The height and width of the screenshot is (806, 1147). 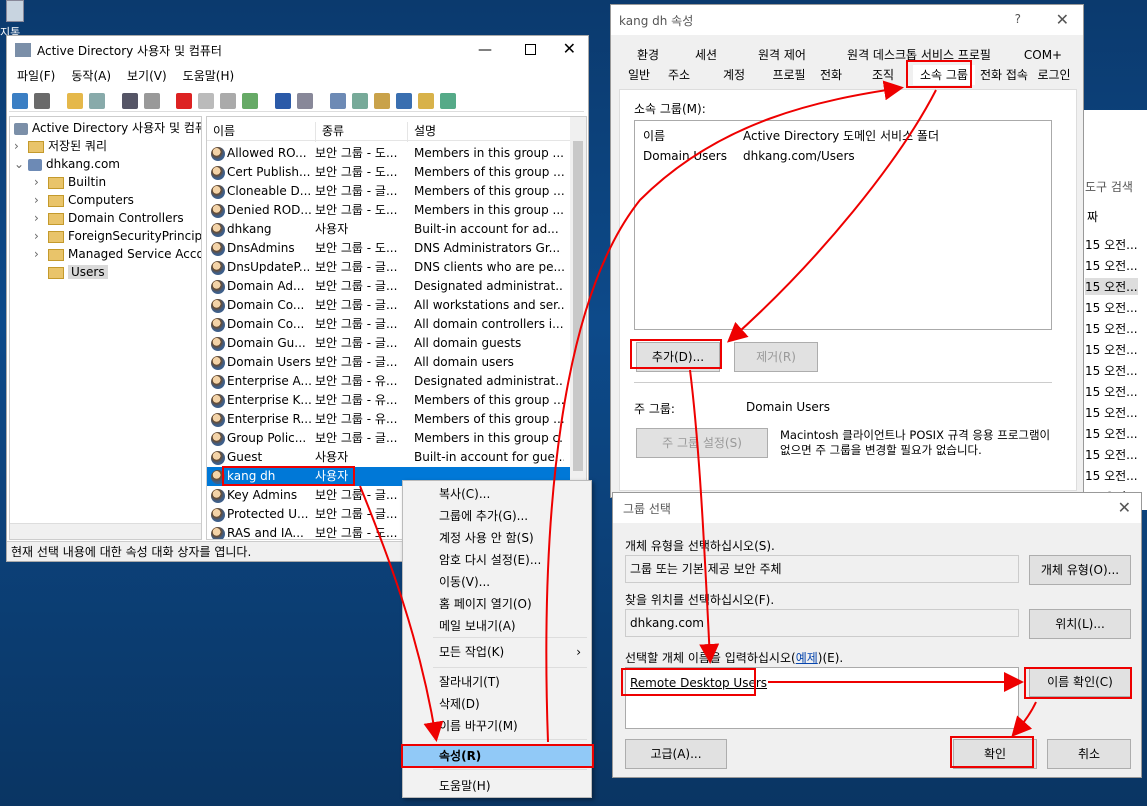 I want to click on arrow-to-add, so click(x=832, y=216).